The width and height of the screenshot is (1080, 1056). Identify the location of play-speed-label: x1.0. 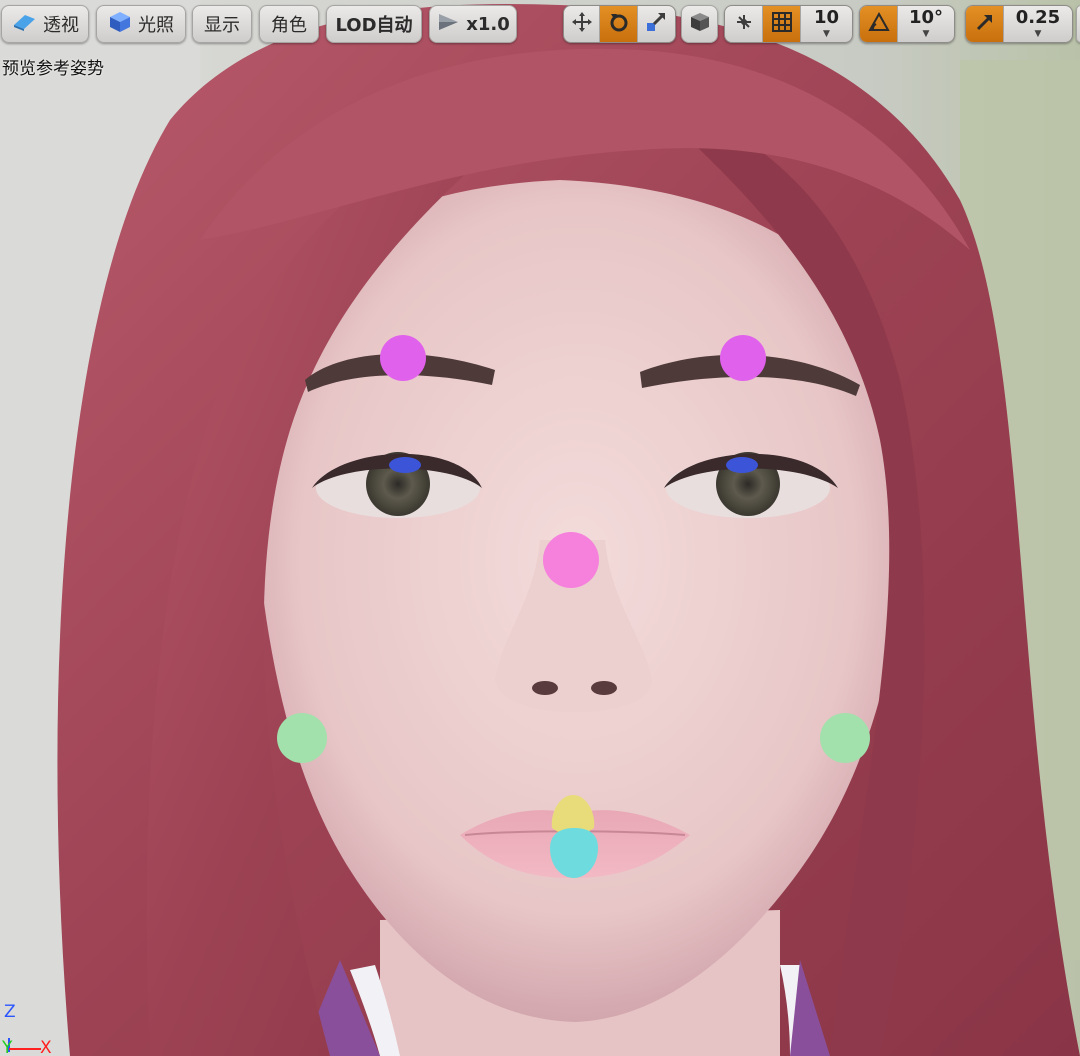
(488, 24).